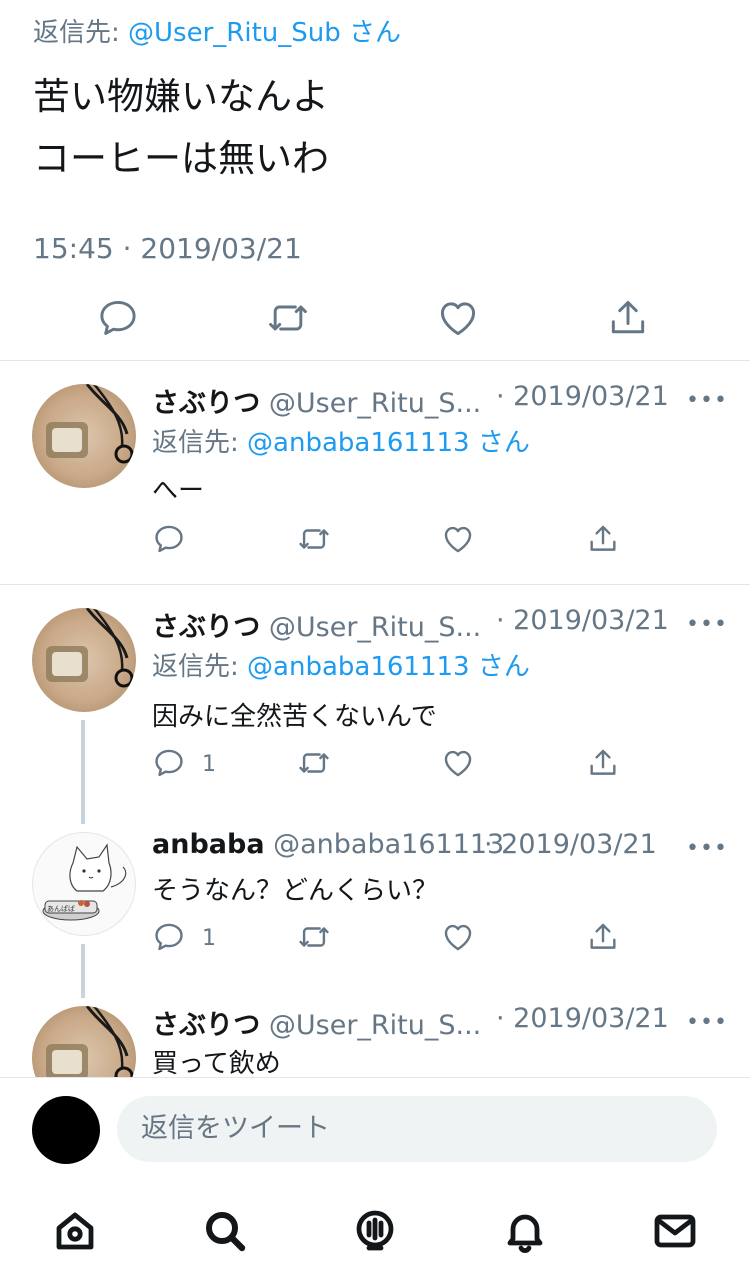 This screenshot has width=750, height=1277. Describe the element at coordinates (388, 844) in the screenshot. I see `user-handle: @anbaba161113` at that location.